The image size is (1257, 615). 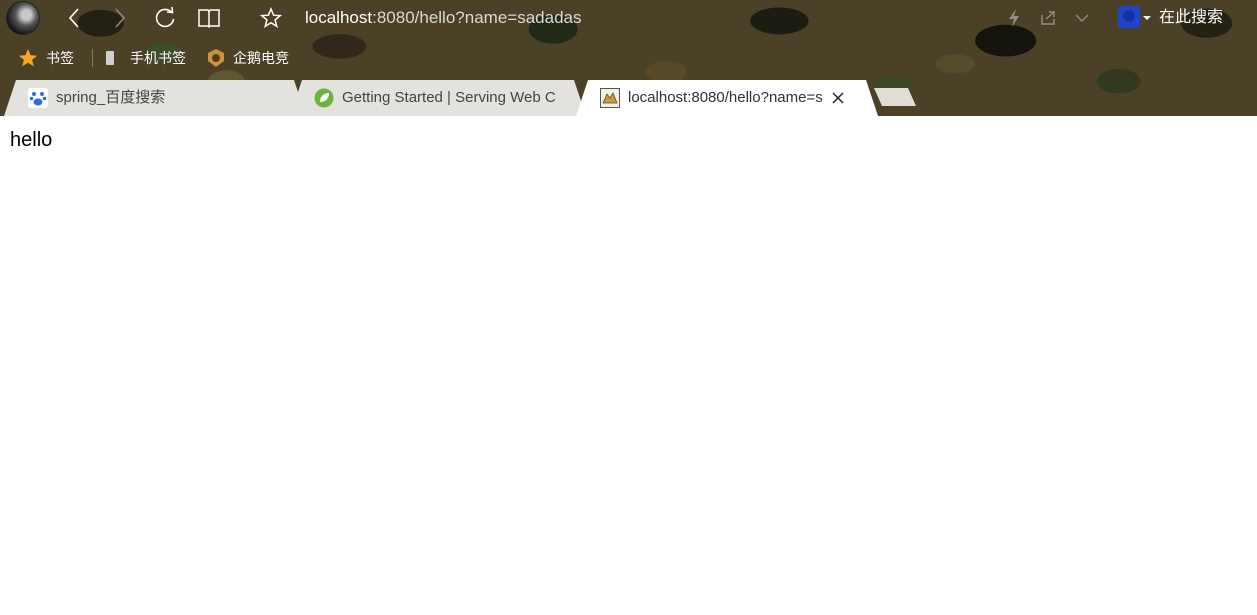 What do you see at coordinates (895, 97) in the screenshot?
I see `new-tab-button` at bounding box center [895, 97].